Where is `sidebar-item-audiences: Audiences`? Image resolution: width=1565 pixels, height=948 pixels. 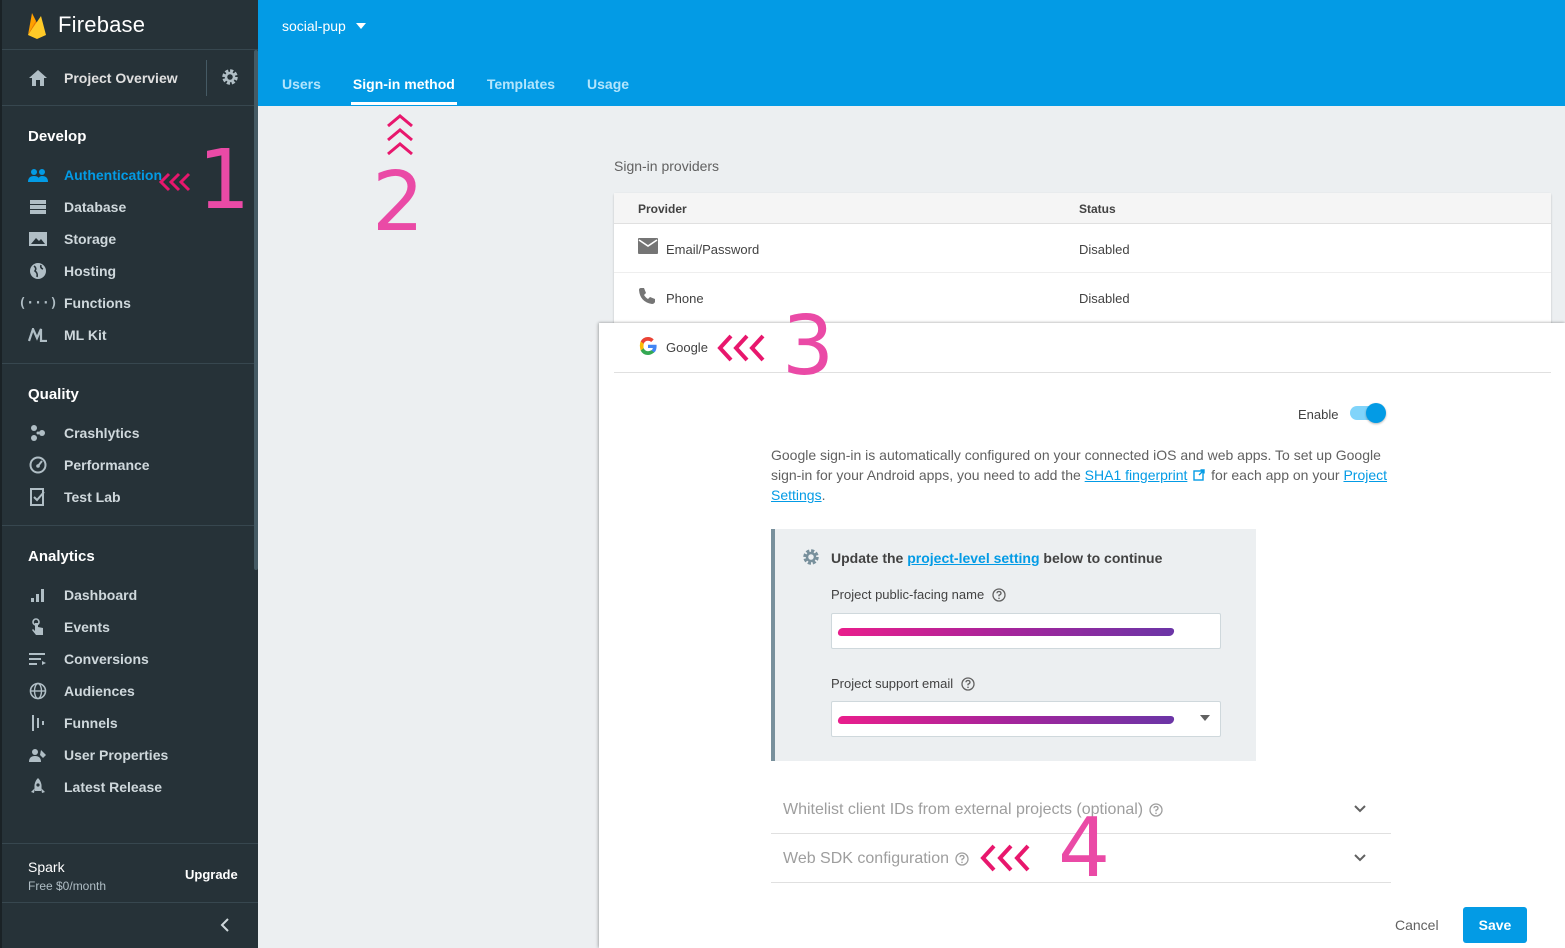
sidebar-item-audiences: Audiences is located at coordinates (130, 691).